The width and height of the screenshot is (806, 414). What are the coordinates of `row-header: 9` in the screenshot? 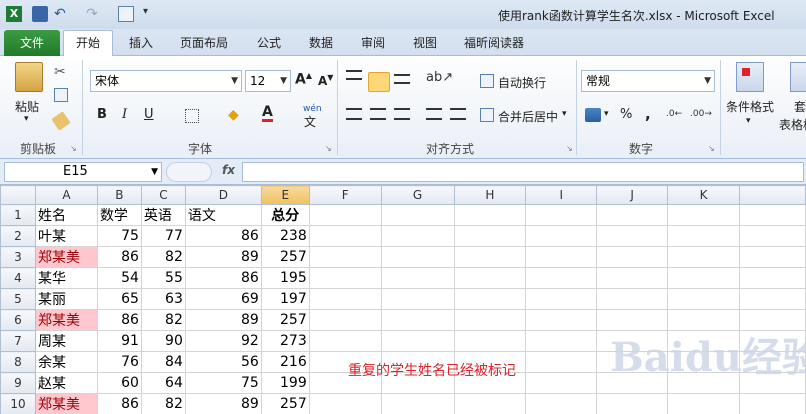 It's located at (18, 383).